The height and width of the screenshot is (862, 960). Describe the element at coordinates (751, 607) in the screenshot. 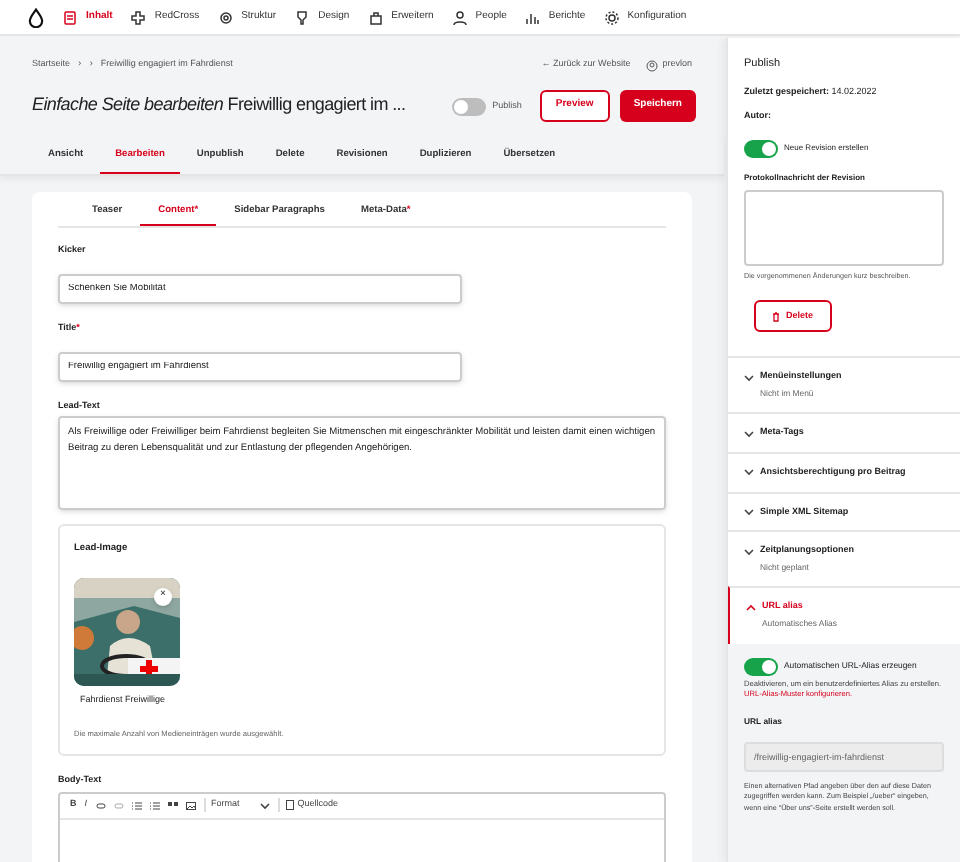

I see `chevron-up-icon` at that location.